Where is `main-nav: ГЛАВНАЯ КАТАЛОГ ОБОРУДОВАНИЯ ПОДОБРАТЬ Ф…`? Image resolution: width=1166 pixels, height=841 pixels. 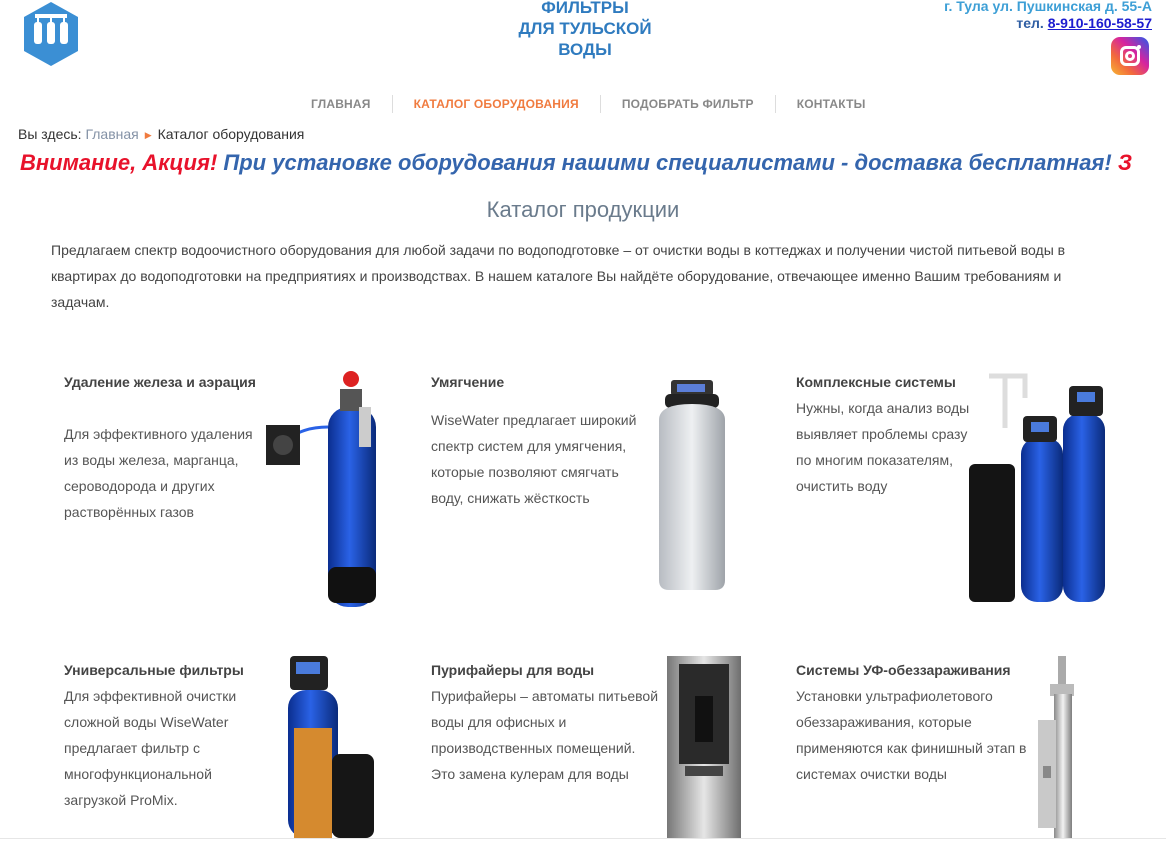 main-nav: ГЛАВНАЯ КАТАЛОГ ОБОРУДОВАНИЯ ПОДОБРАТЬ Ф… is located at coordinates (588, 104).